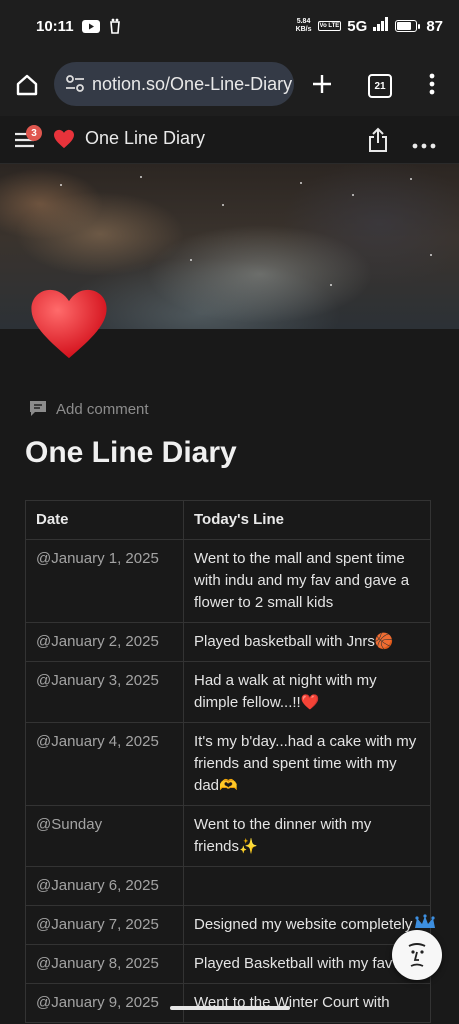 This screenshot has height=1024, width=459. I want to click on home-icon, so click(27, 85).